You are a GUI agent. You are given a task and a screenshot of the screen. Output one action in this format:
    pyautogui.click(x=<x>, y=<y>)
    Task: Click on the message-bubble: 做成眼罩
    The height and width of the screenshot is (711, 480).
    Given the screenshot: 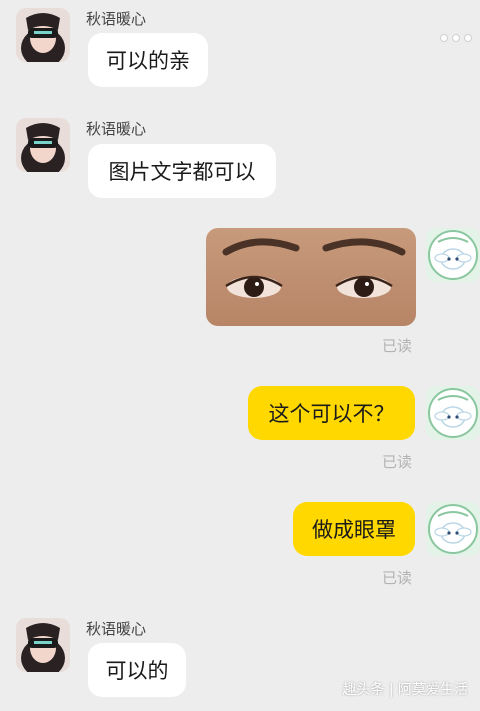 What is the action you would take?
    pyautogui.click(x=354, y=529)
    